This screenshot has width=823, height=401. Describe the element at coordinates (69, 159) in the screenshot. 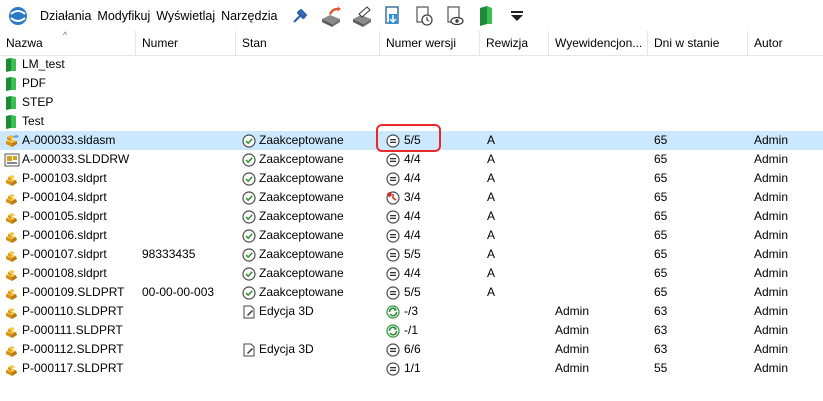

I see `cell-name: A-000033.SLDDRW` at that location.